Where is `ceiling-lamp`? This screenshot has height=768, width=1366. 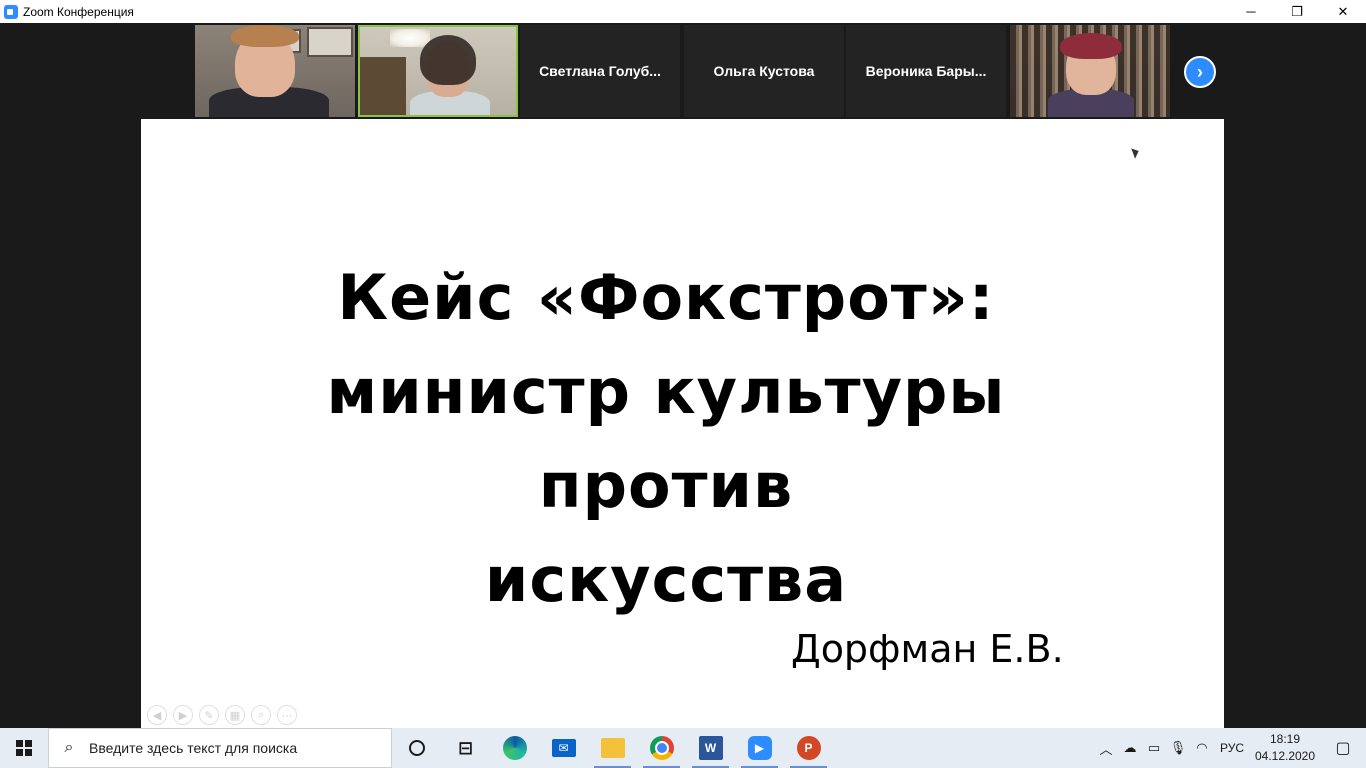 ceiling-lamp is located at coordinates (410, 38).